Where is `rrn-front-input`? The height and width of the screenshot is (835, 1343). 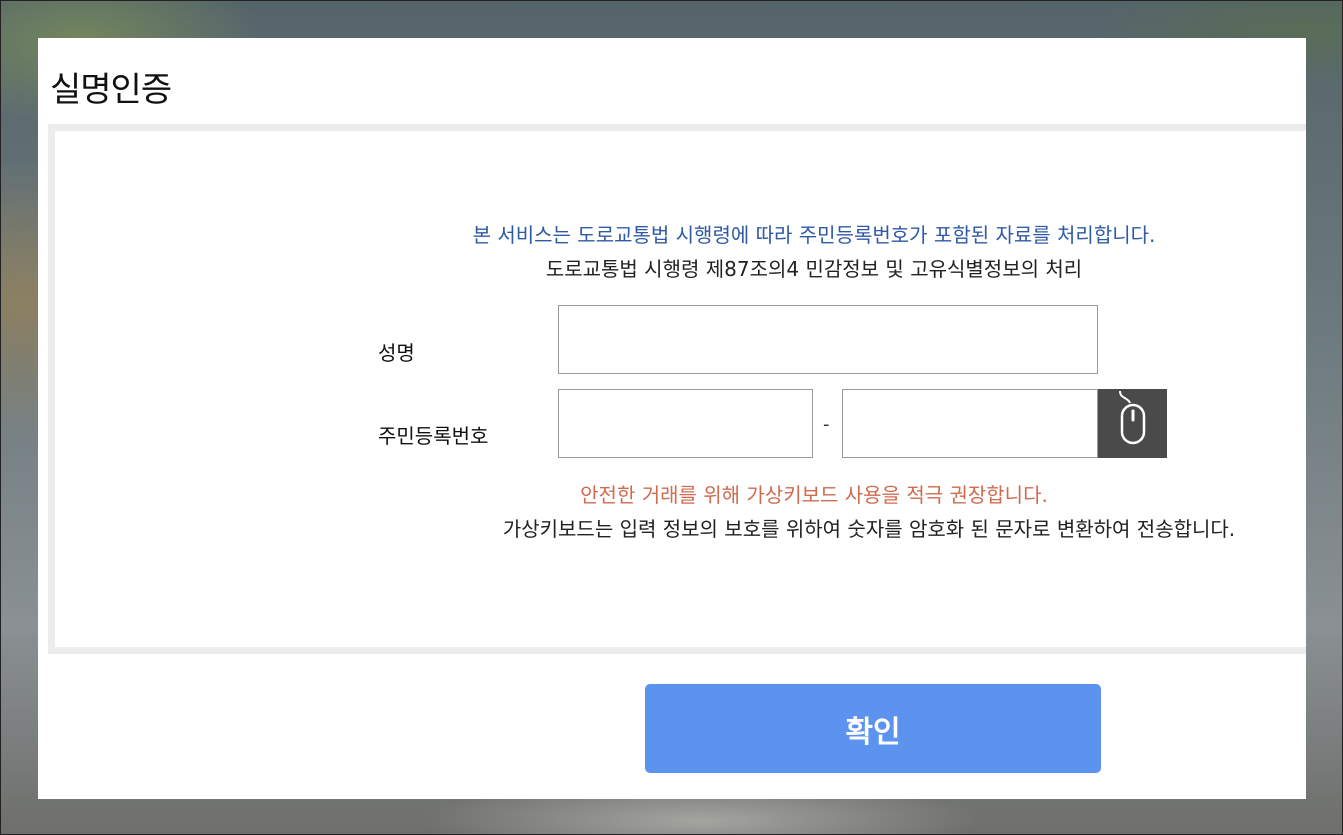 rrn-front-input is located at coordinates (685, 423).